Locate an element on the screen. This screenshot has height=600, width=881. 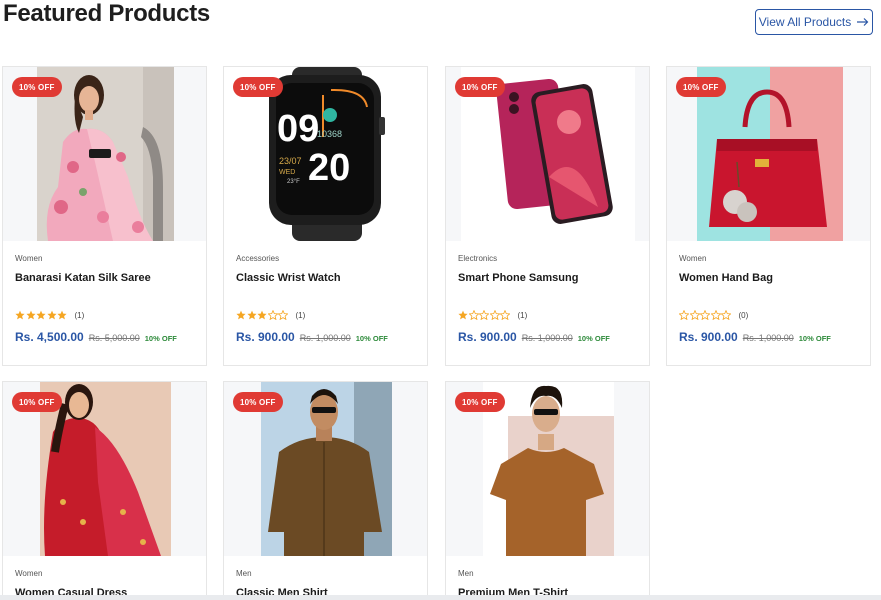
product-card: 10% OFF Women Women Casual Dress is located at coordinates (104, 490).